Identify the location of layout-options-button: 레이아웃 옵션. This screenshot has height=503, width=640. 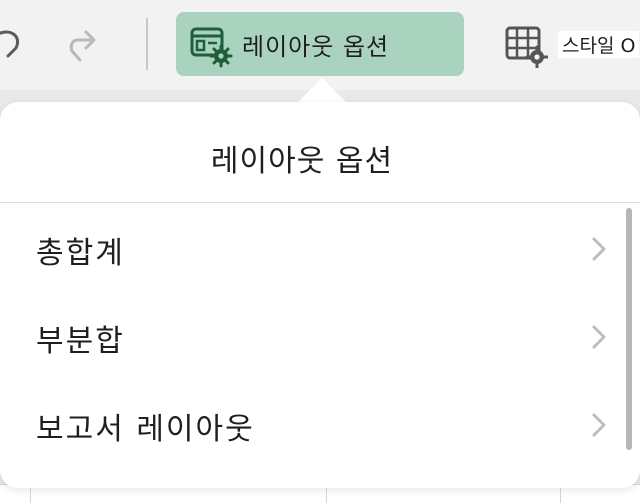
(320, 44).